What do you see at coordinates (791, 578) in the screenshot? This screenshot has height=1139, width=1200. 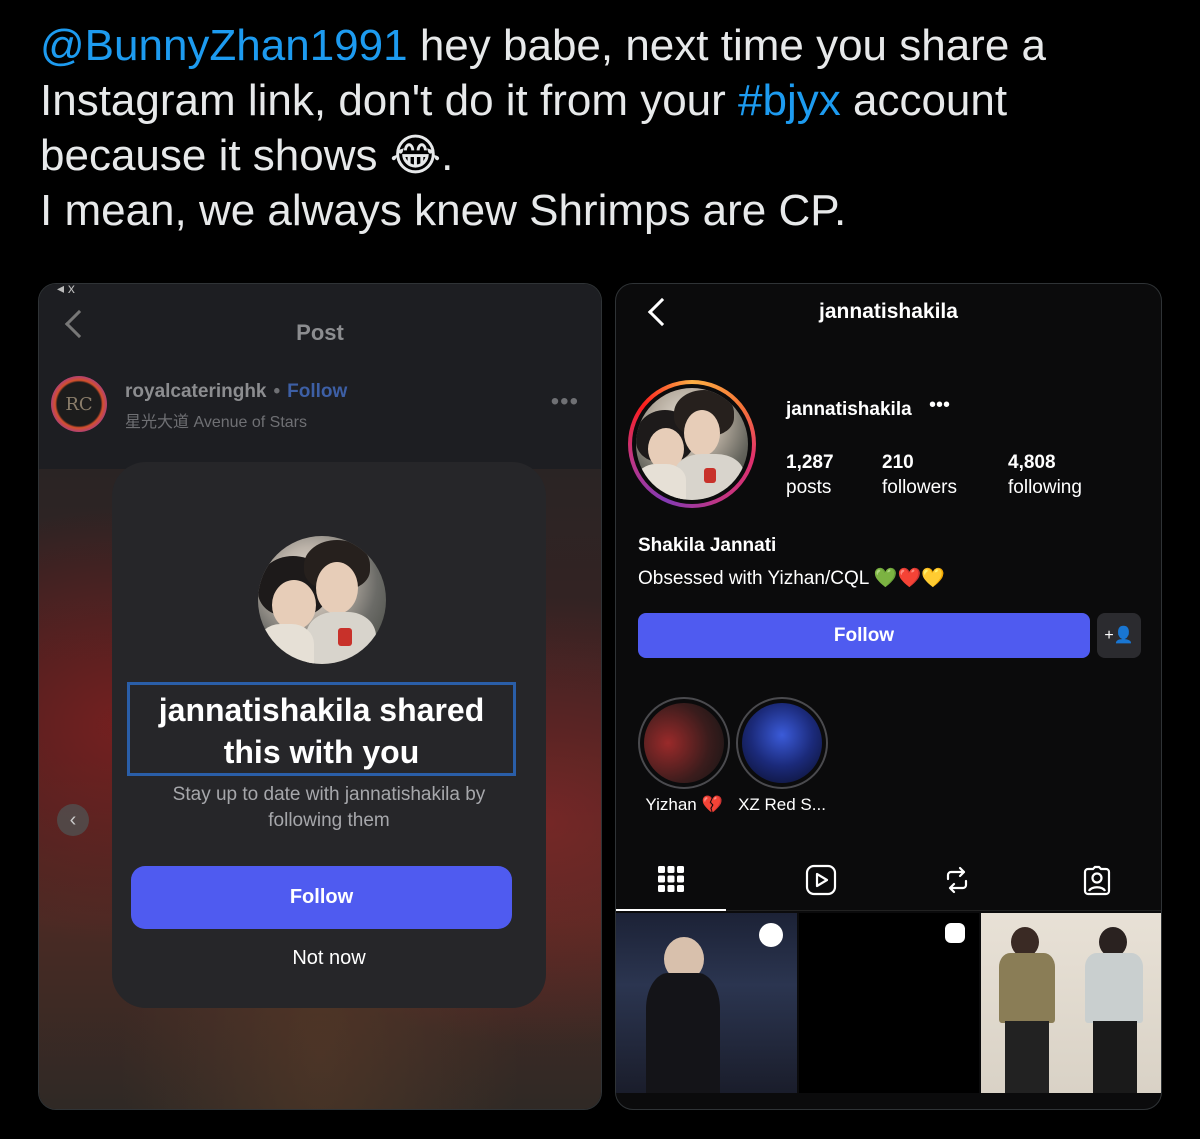 I see `profile-bio: Obsessed with Yizhan/CQL 💚❤️💛` at bounding box center [791, 578].